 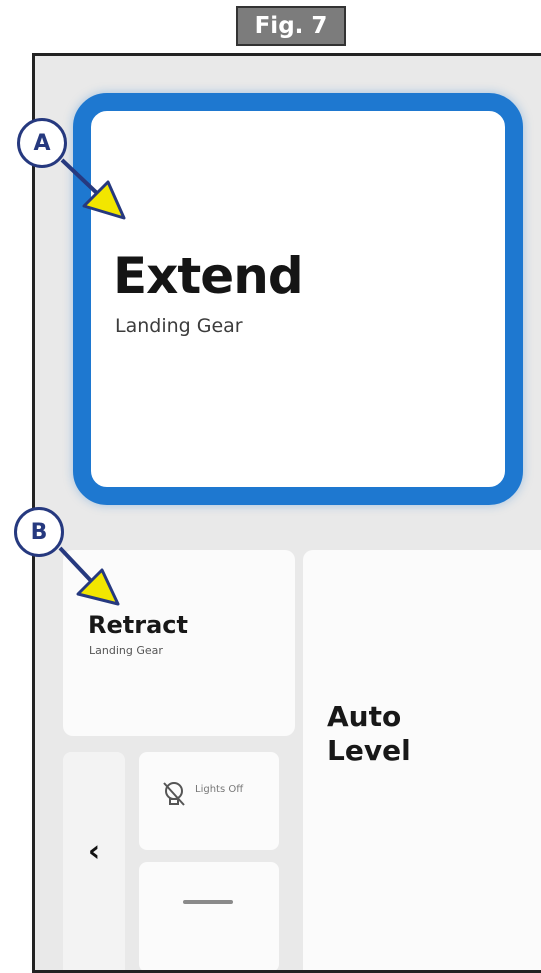 I want to click on callout-arrow-b, so click(x=89, y=576).